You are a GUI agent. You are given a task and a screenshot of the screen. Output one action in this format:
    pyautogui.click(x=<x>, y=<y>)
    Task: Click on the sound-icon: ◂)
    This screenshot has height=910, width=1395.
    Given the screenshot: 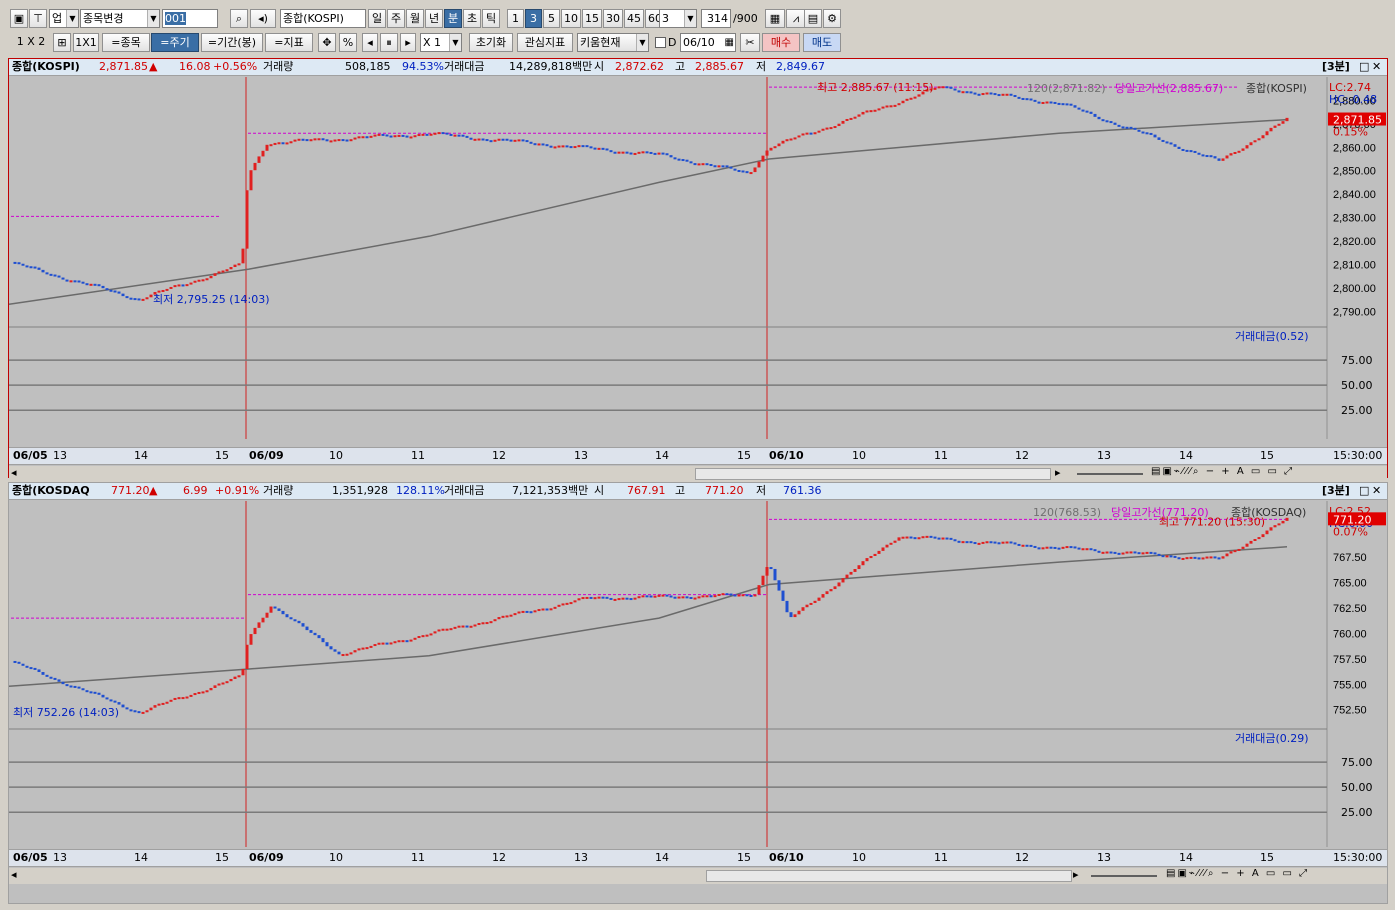 What is the action you would take?
    pyautogui.click(x=263, y=18)
    